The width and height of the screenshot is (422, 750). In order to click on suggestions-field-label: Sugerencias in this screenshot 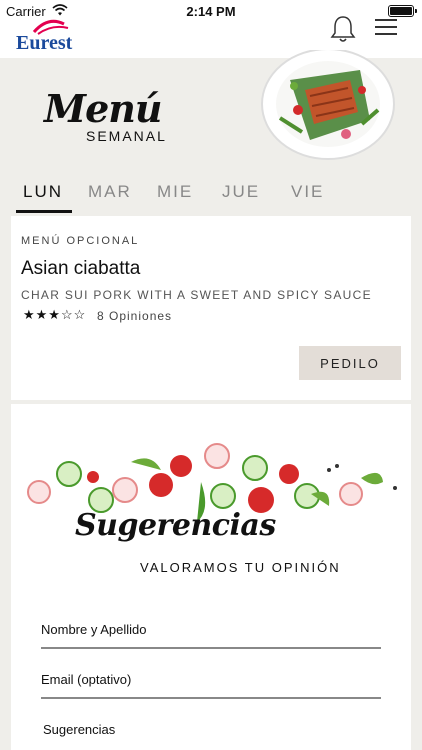, I will do `click(79, 729)`.